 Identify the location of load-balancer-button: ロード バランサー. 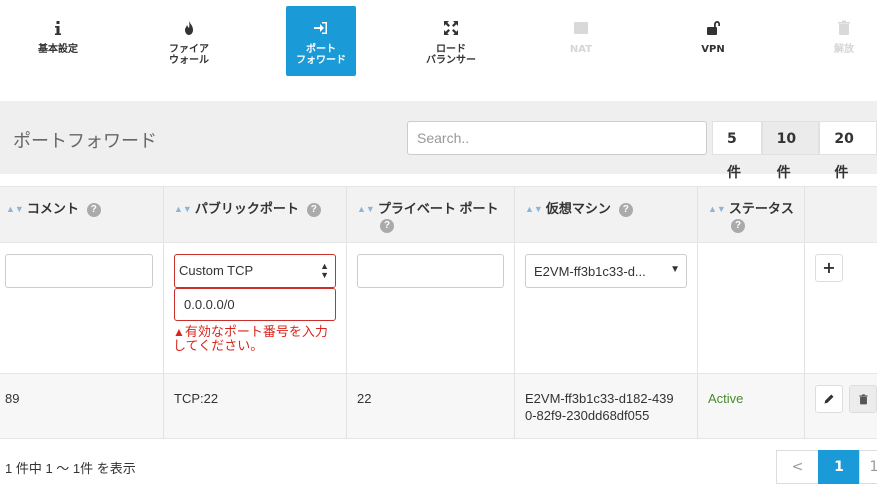
(451, 41).